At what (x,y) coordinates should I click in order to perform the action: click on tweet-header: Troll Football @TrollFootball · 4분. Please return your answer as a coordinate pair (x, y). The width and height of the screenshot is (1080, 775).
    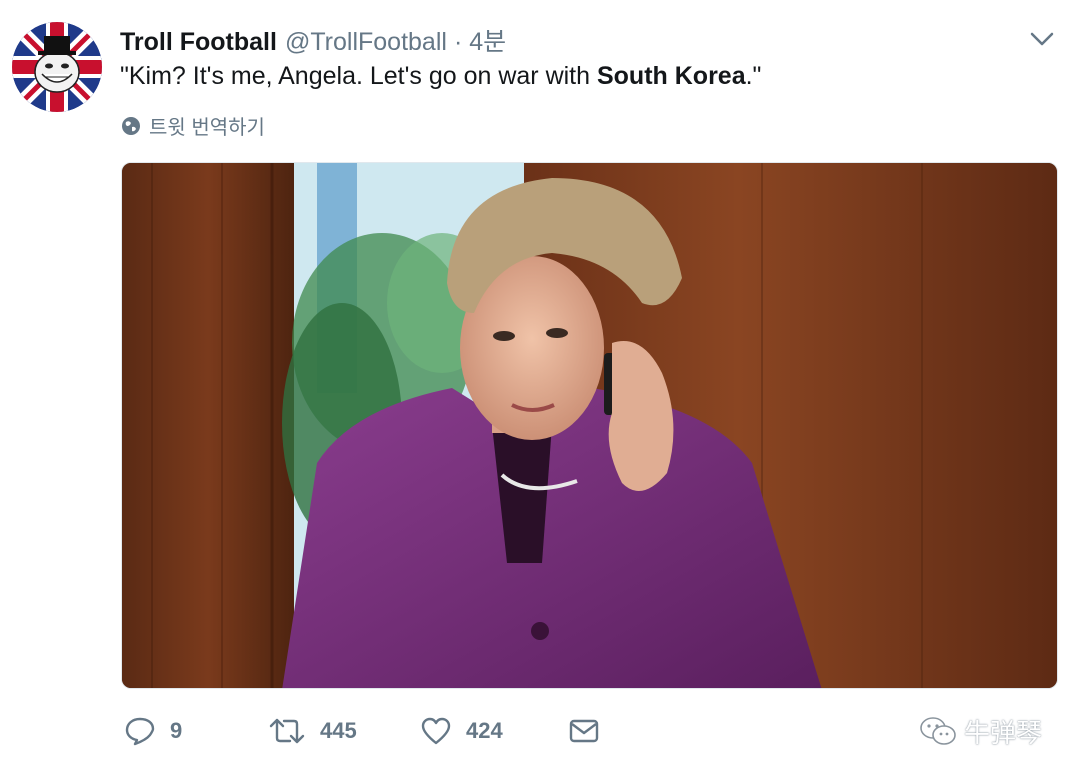
    Looking at the image, I should click on (313, 39).